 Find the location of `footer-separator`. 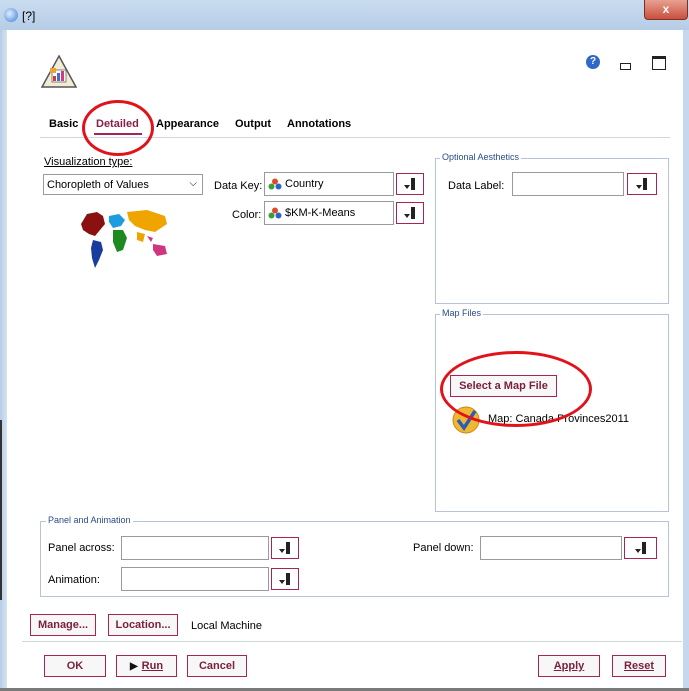

footer-separator is located at coordinates (352, 641).